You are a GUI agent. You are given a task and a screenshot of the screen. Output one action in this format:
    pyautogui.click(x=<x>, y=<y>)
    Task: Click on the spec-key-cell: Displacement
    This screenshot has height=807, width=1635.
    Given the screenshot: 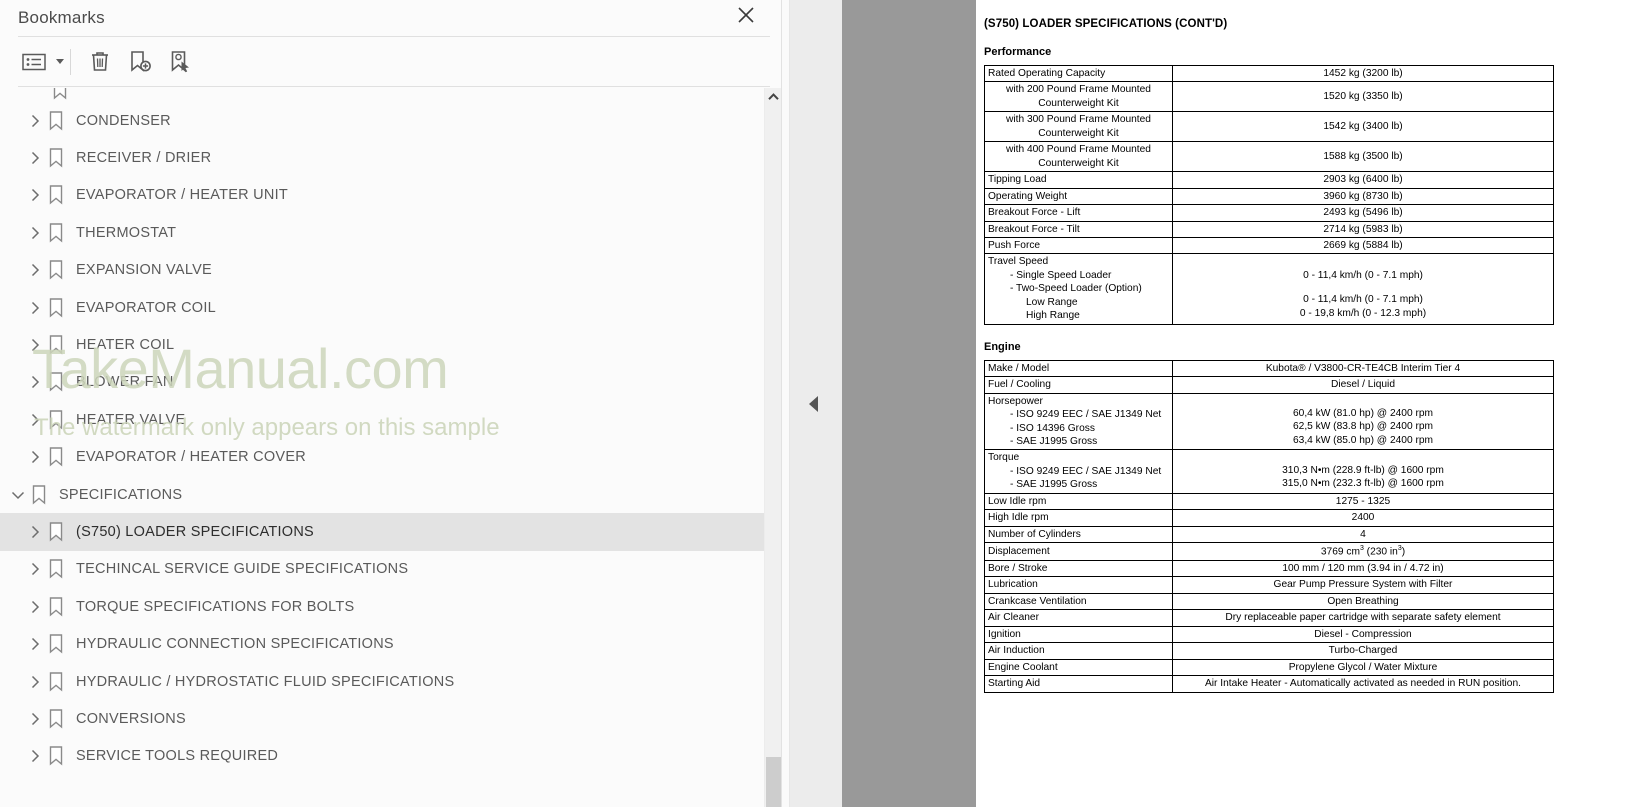 What is the action you would take?
    pyautogui.click(x=1078, y=551)
    